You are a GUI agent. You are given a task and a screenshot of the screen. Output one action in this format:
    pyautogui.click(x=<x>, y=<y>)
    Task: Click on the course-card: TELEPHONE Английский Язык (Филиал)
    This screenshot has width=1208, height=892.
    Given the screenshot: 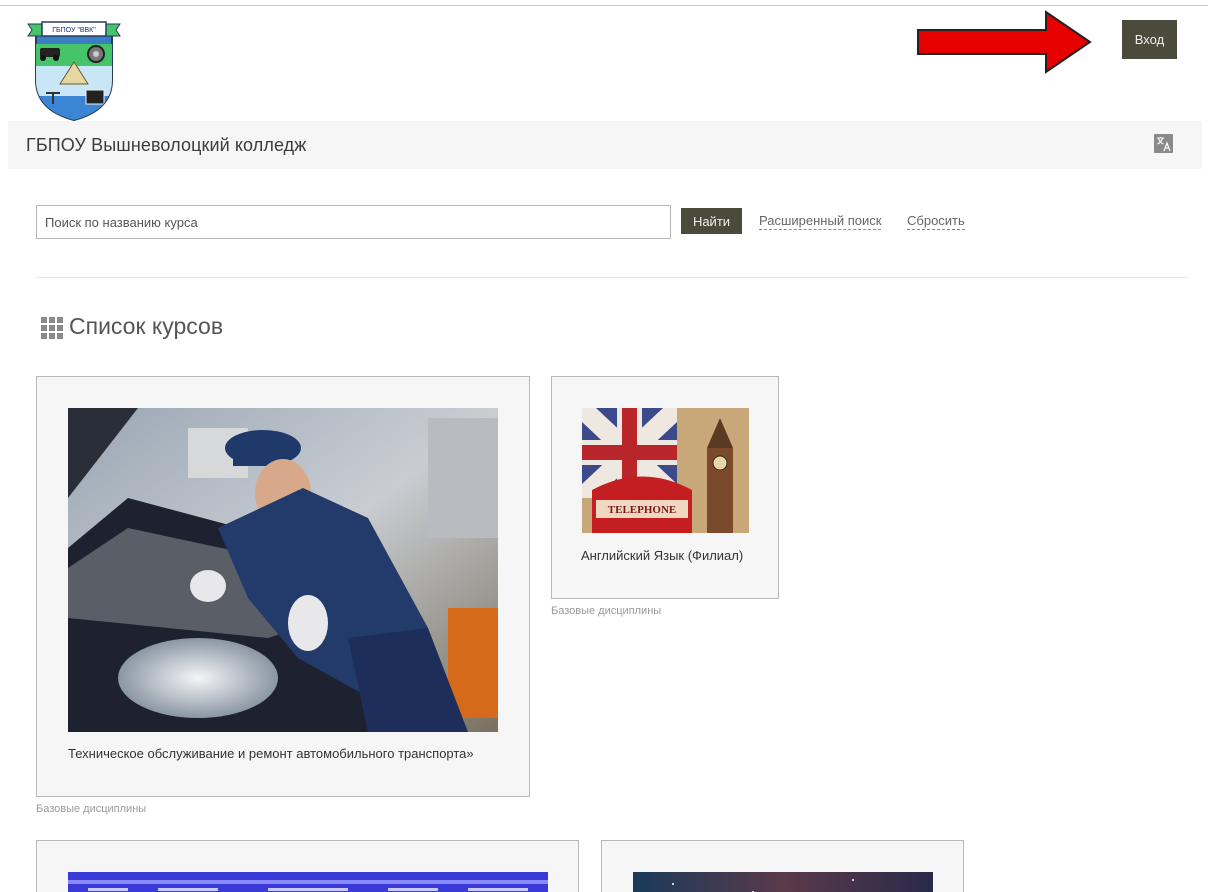 What is the action you would take?
    pyautogui.click(x=665, y=487)
    